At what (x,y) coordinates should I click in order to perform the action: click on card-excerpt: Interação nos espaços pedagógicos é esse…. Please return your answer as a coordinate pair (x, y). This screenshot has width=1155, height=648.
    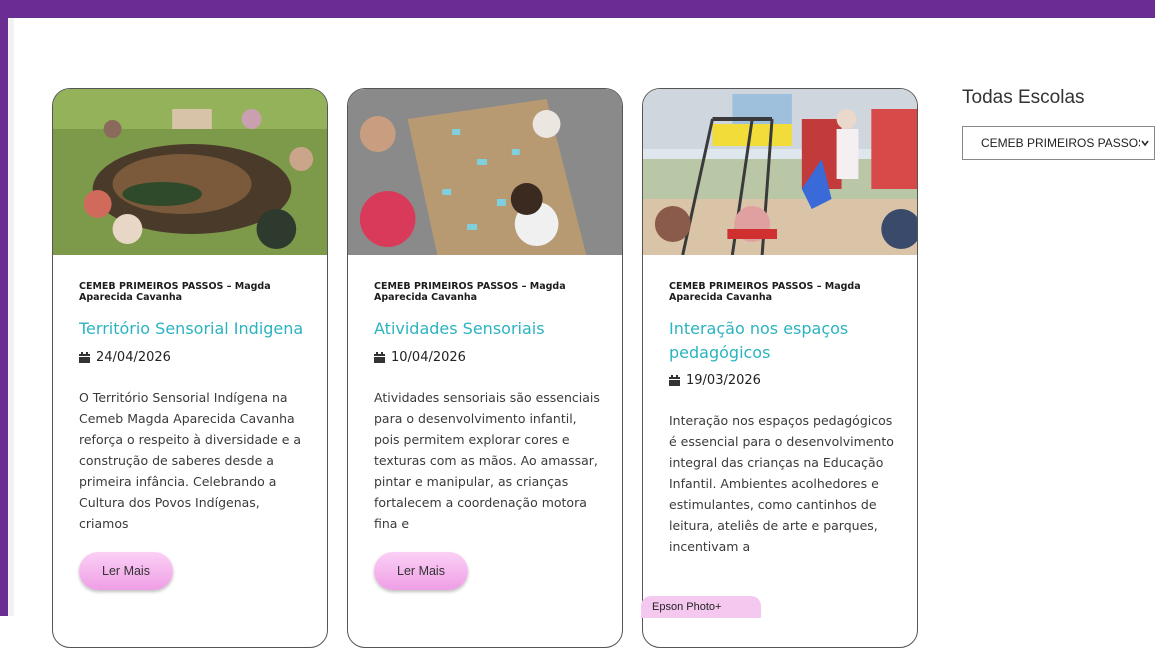
    Looking at the image, I should click on (781, 483).